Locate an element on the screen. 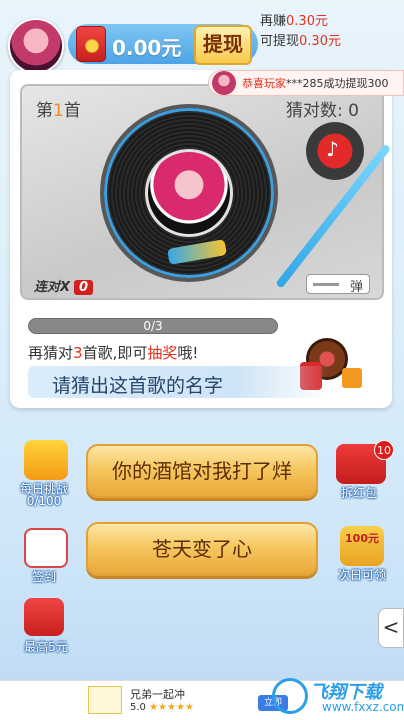 The height and width of the screenshot is (720, 404). withdraw-button: 提现 is located at coordinates (223, 45).